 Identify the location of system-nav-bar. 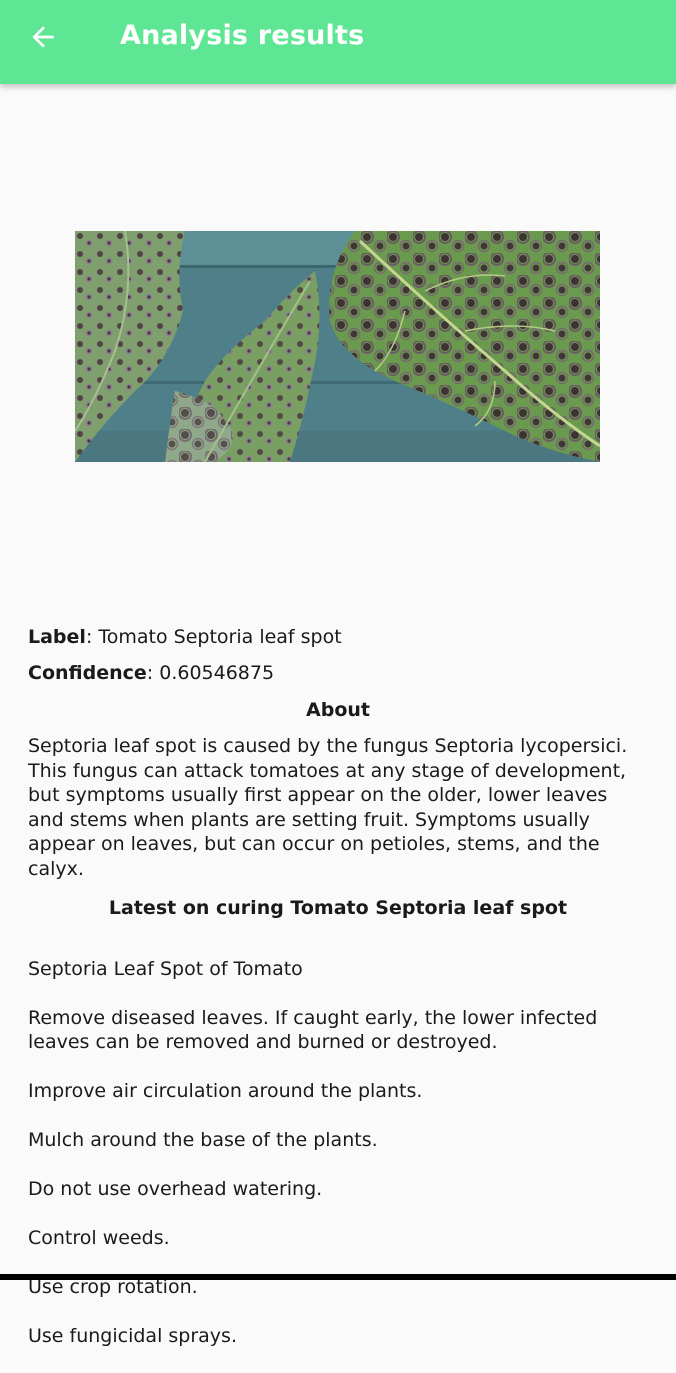
(338, 1277).